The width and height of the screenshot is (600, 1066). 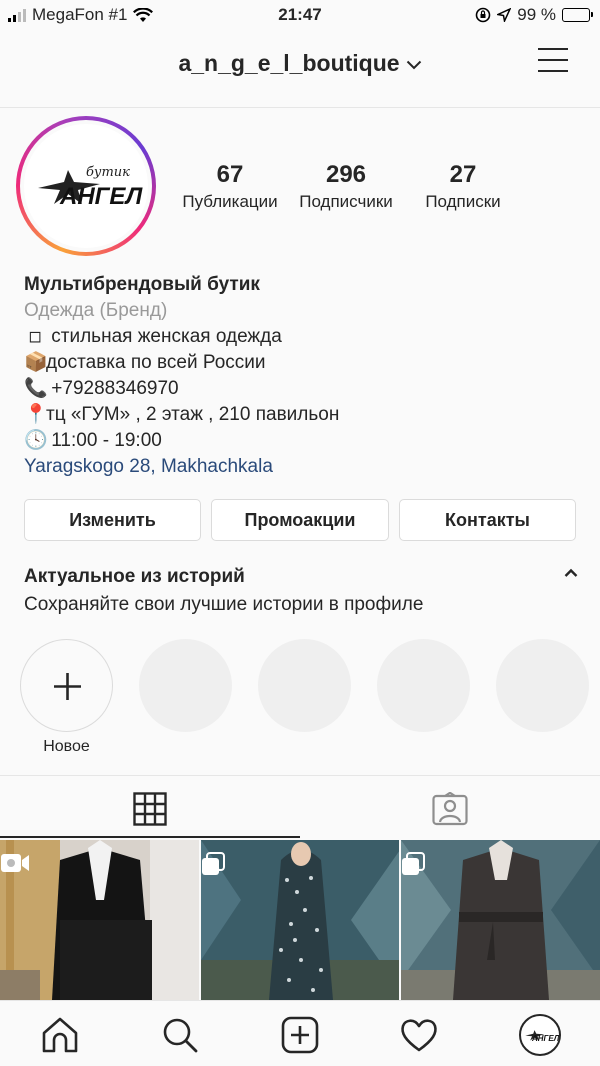 What do you see at coordinates (36, 440) in the screenshot?
I see `clock-icon: 🕓` at bounding box center [36, 440].